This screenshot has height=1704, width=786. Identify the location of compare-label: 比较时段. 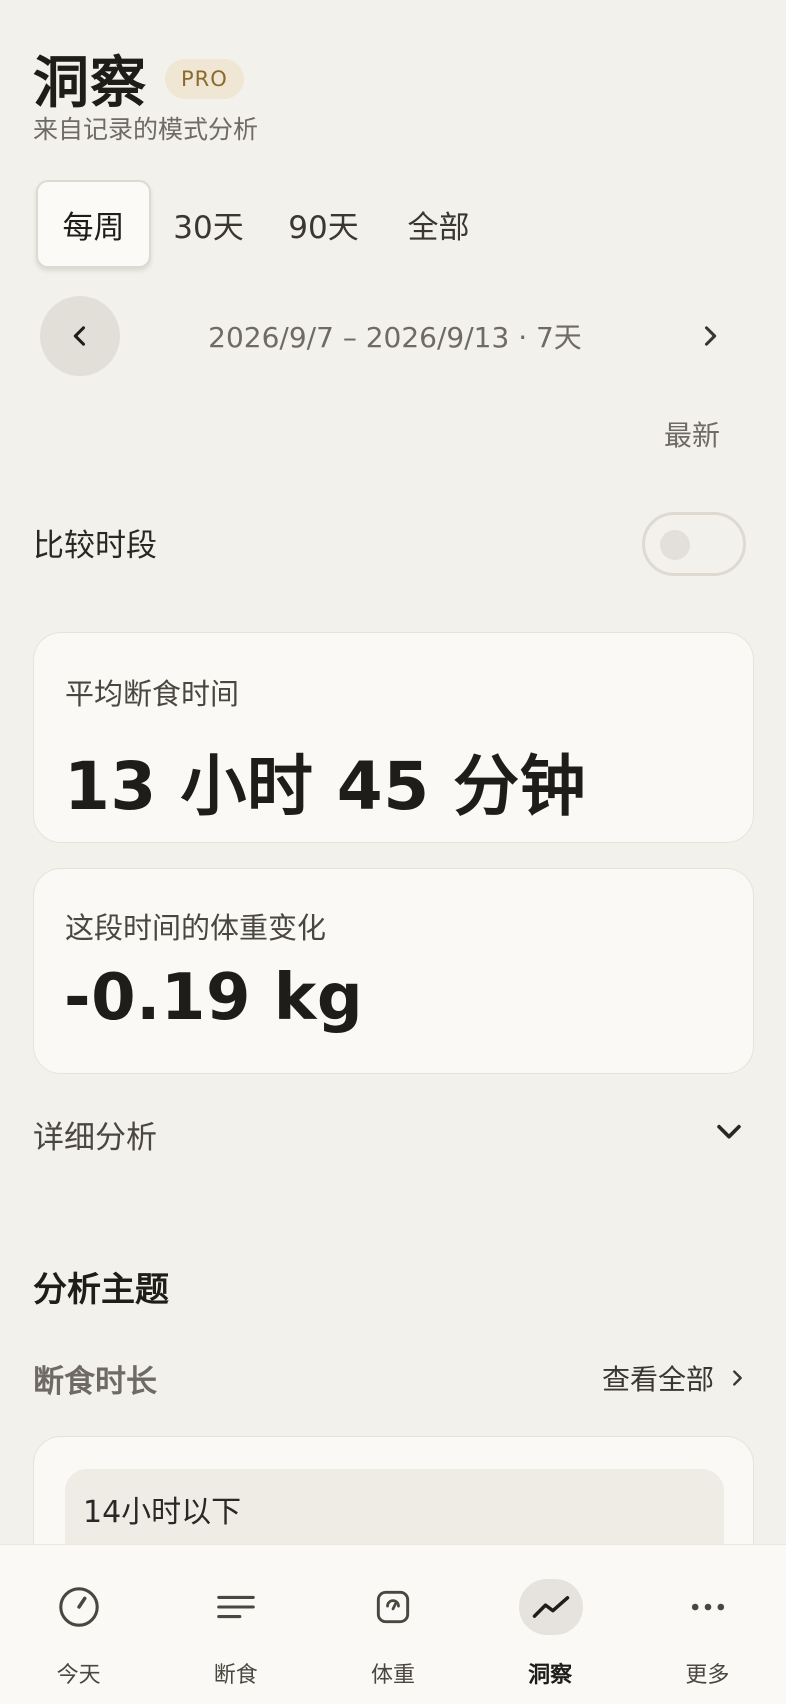
(95, 546).